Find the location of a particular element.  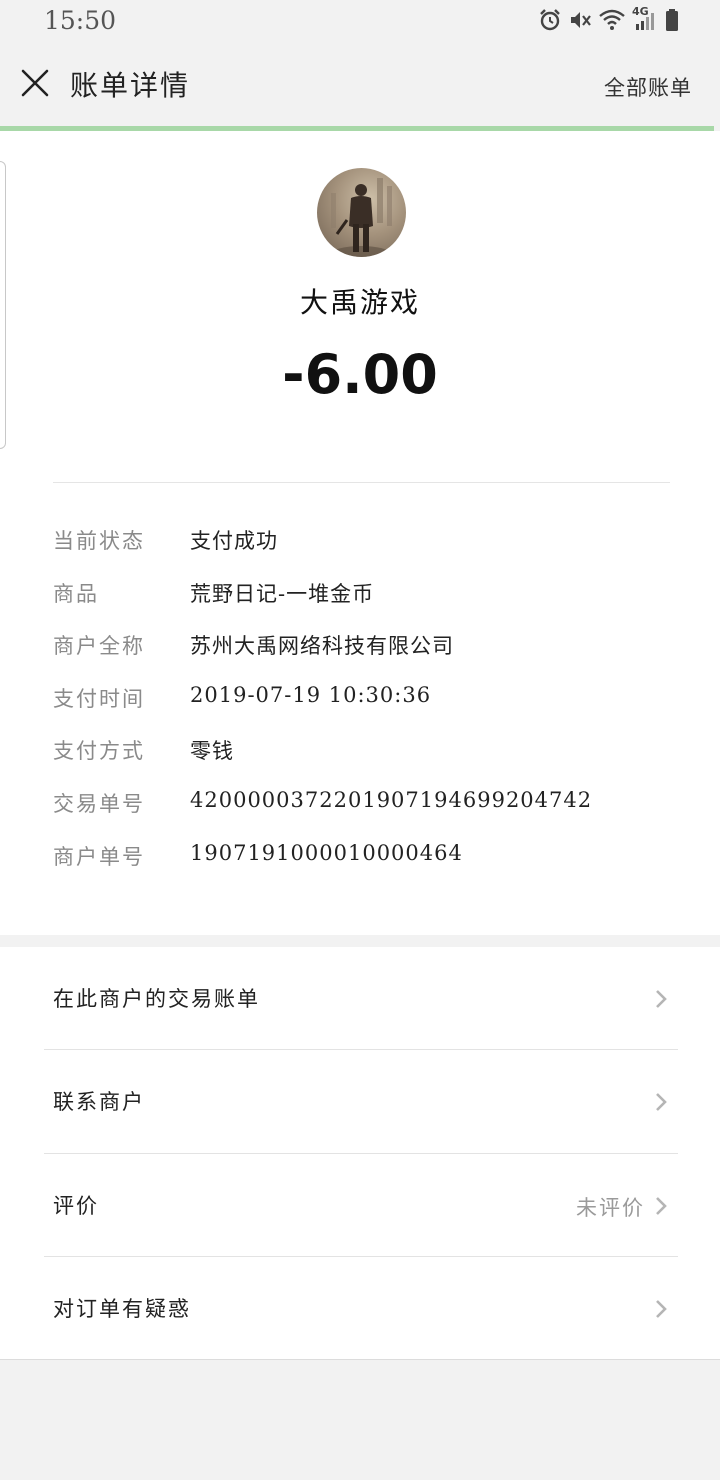

mute-icon is located at coordinates (581, 20).